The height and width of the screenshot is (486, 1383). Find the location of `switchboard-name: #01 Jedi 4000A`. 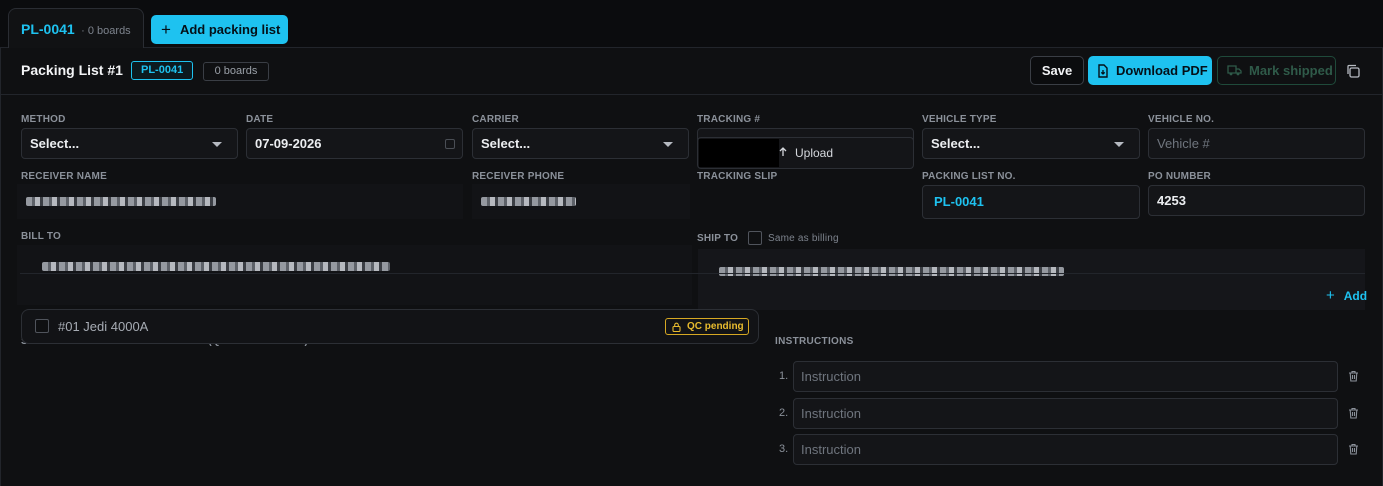

switchboard-name: #01 Jedi 4000A is located at coordinates (103, 326).